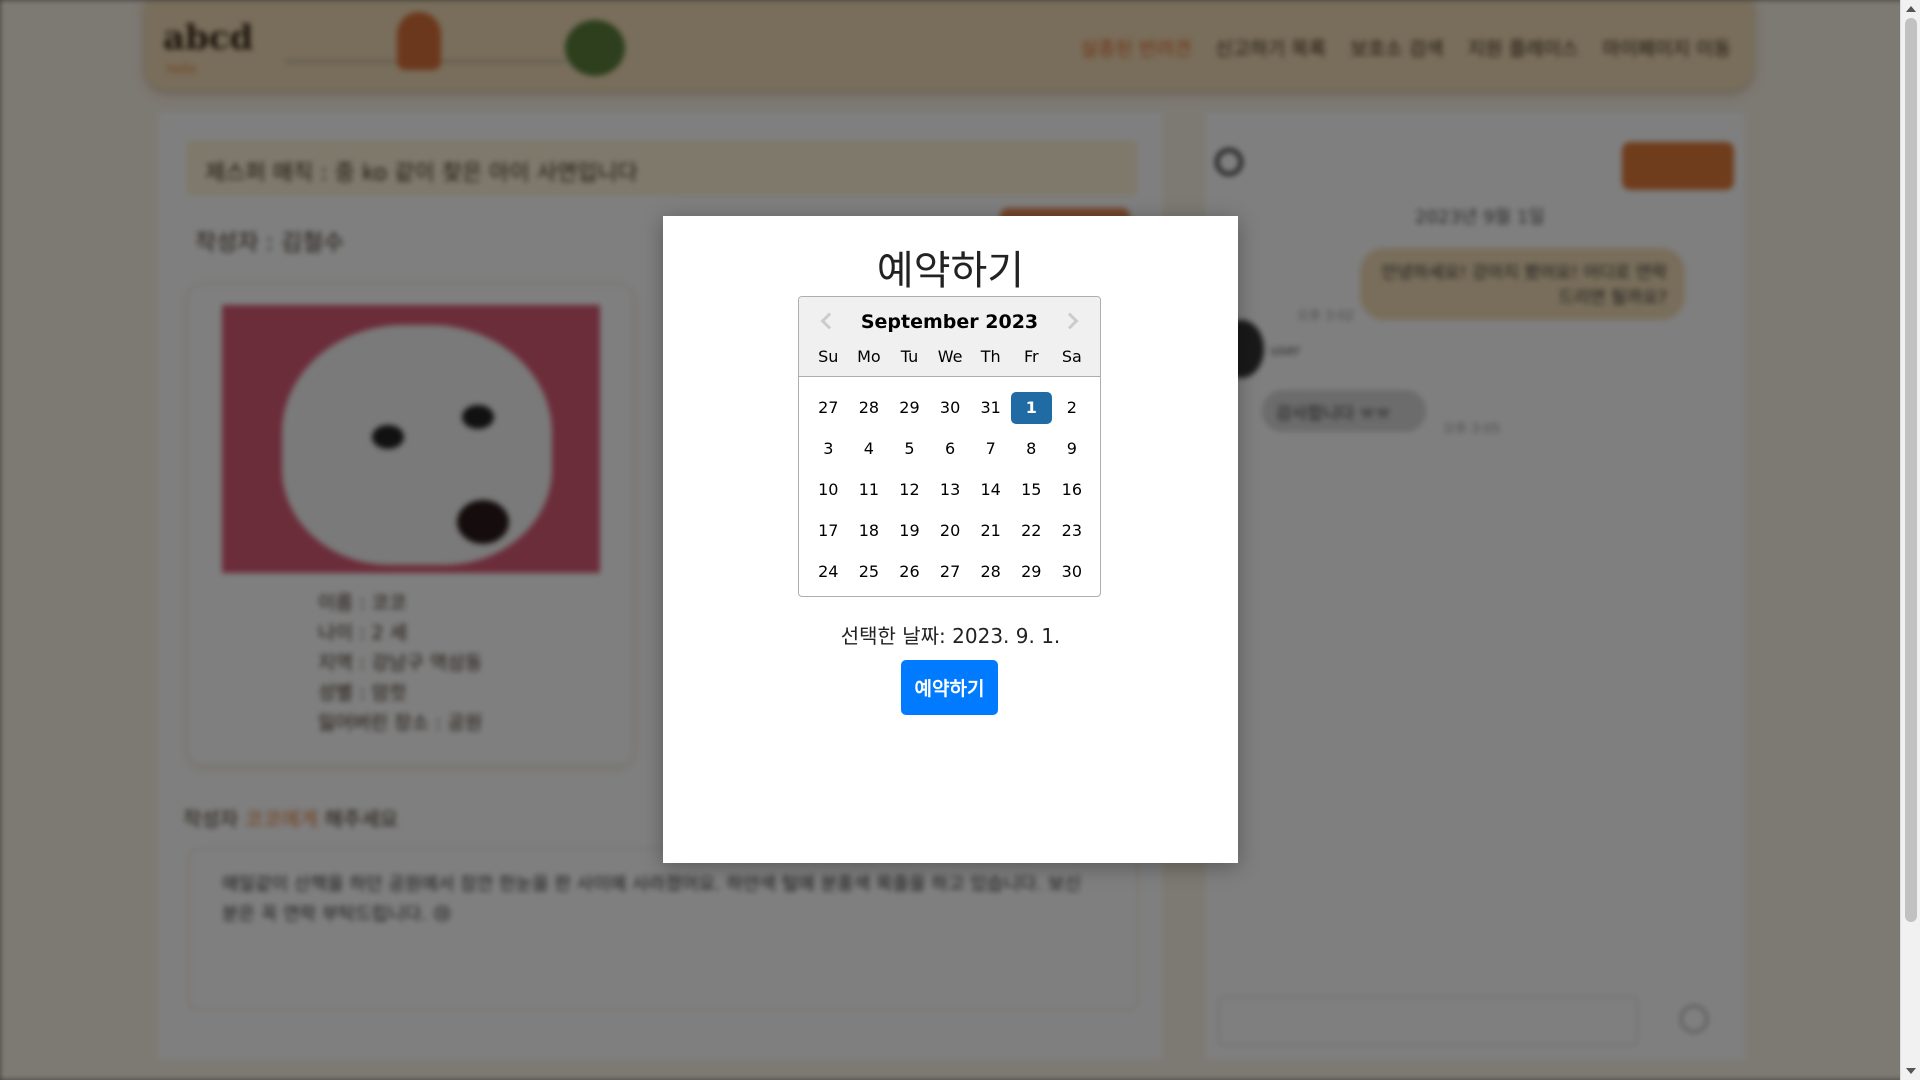 The width and height of the screenshot is (1920, 1080). Describe the element at coordinates (1911, 9) in the screenshot. I see `scroll-up-arrow-icon` at that location.